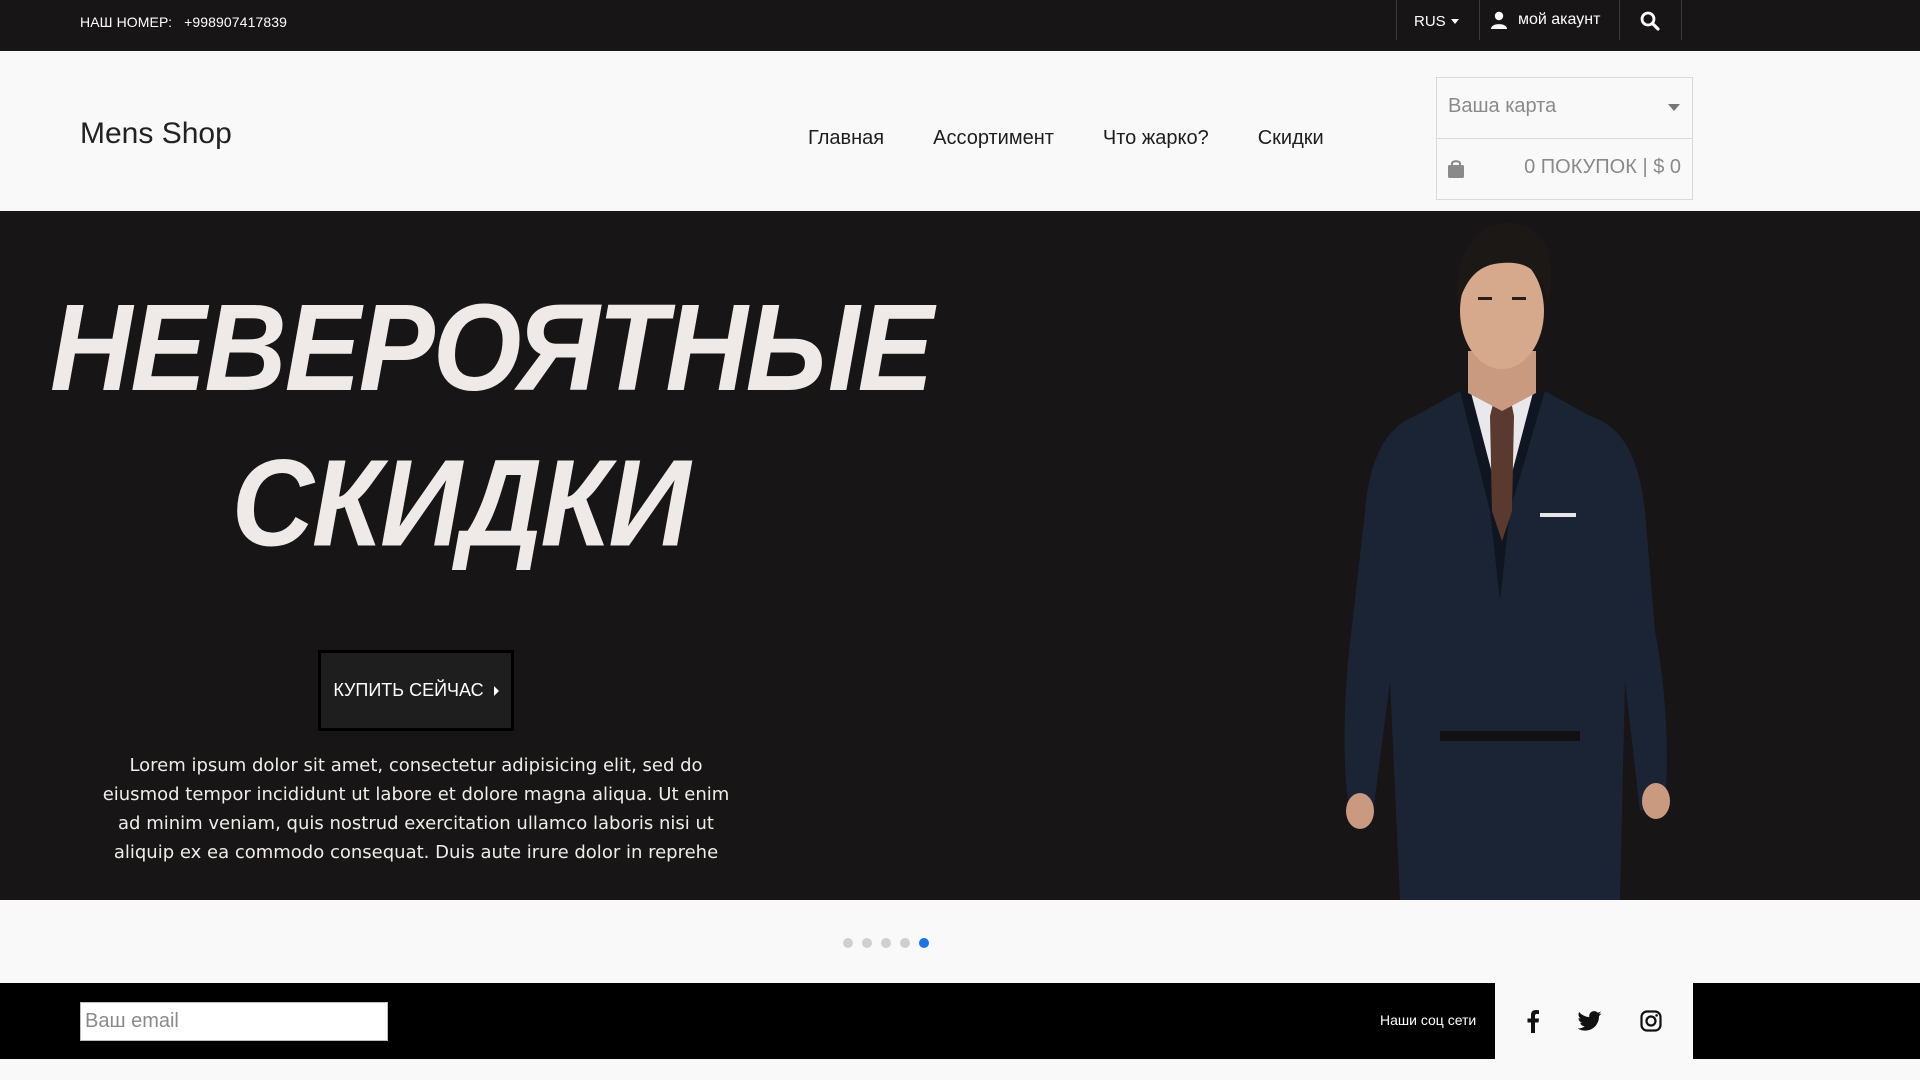 The height and width of the screenshot is (1080, 1920). What do you see at coordinates (492, 426) in the screenshot?
I see `hero-title: НЕВЕРОЯТНЫЕ СКИДКИ` at bounding box center [492, 426].